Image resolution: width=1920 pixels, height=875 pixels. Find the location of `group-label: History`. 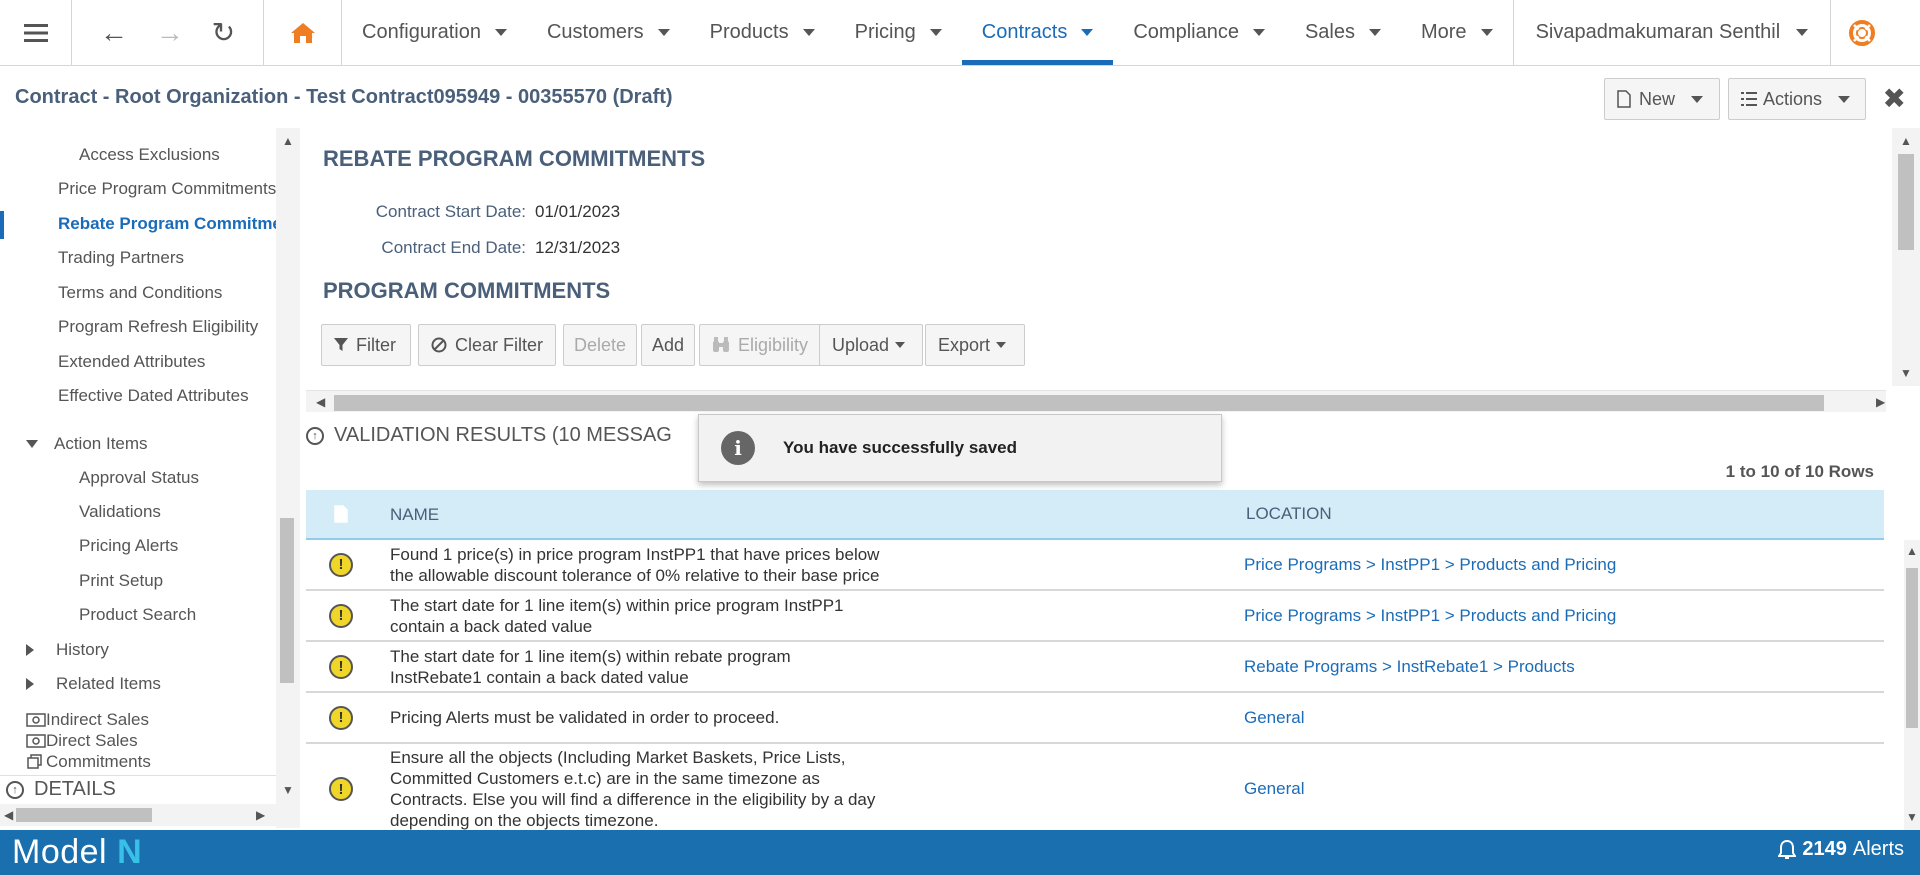

group-label: History is located at coordinates (82, 649).